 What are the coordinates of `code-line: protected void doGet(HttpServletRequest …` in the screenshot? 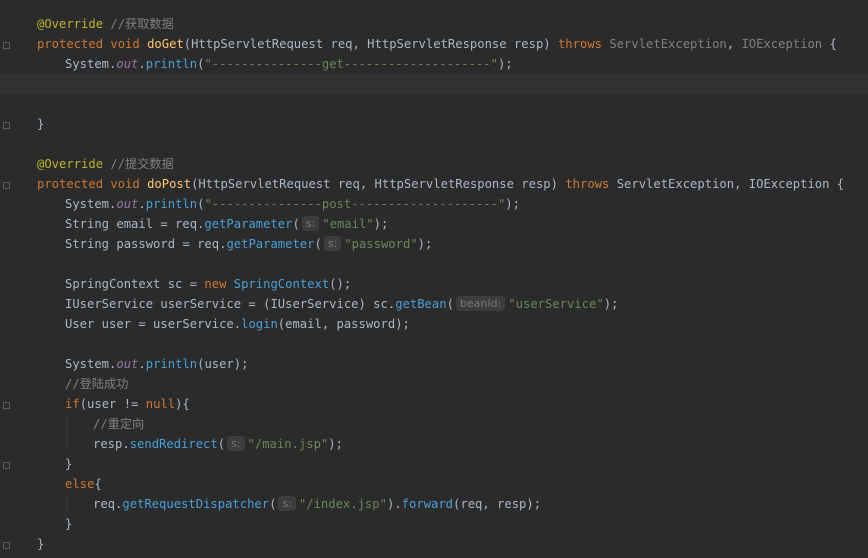 It's located at (434, 44).